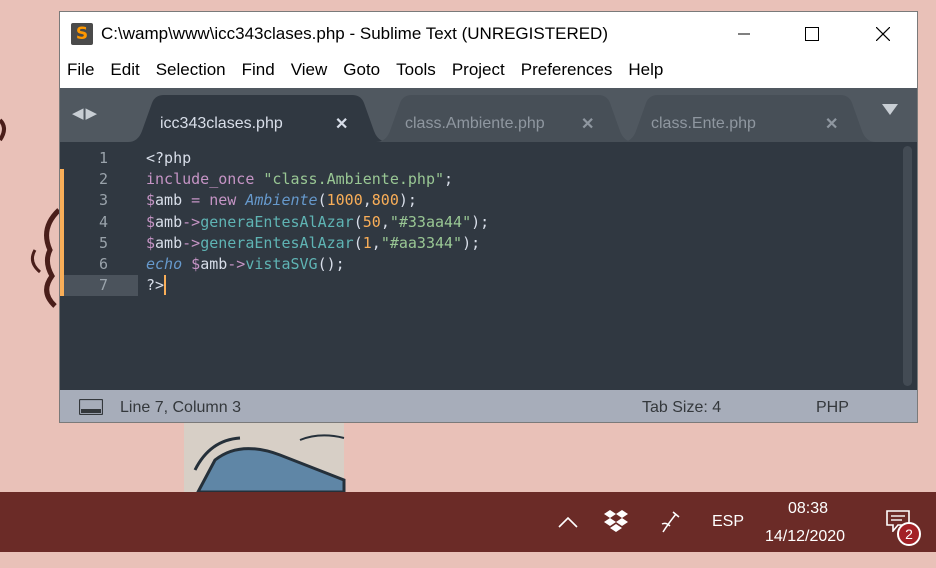  Describe the element at coordinates (344, 200) in the screenshot. I see `code-token: 1000` at that location.